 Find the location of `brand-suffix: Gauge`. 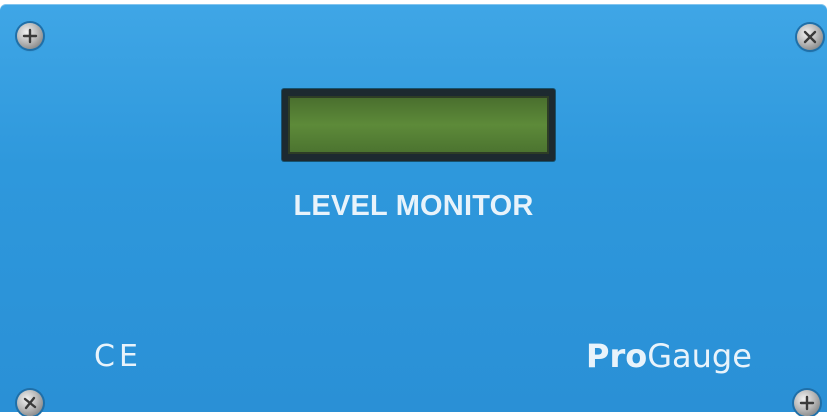

brand-suffix: Gauge is located at coordinates (699, 356).